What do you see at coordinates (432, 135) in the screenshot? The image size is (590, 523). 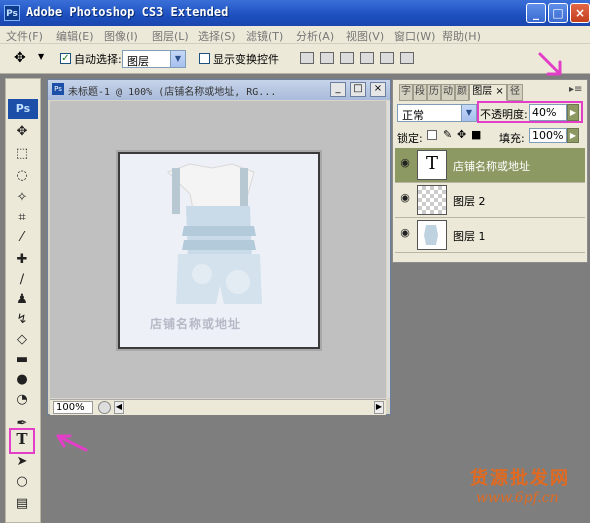 I see `lock-transparent-icon` at bounding box center [432, 135].